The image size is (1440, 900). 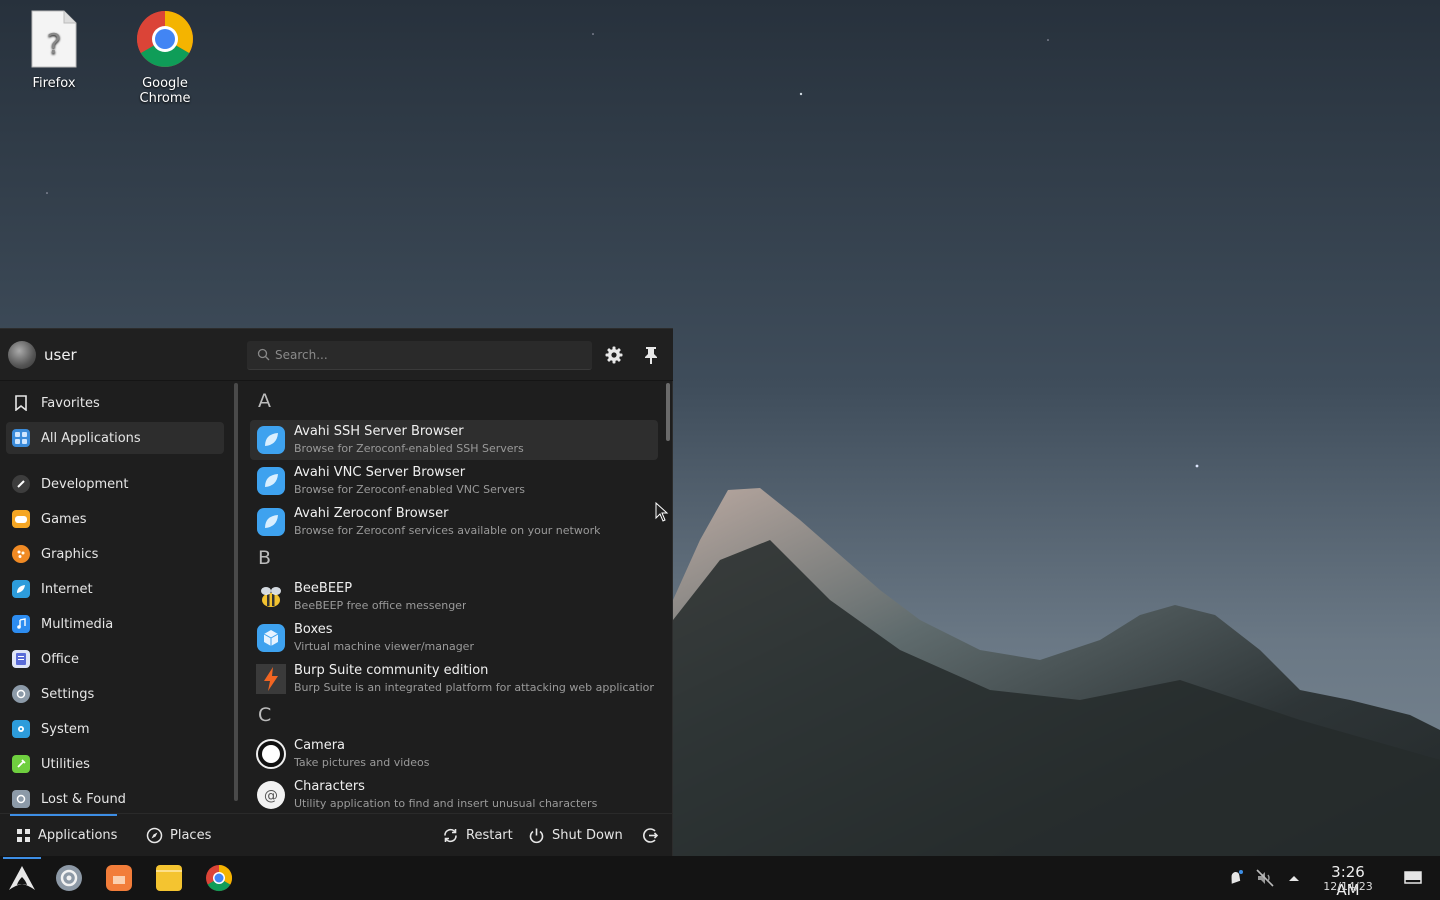 I want to click on shutdown-button: Shut Down, so click(x=575, y=835).